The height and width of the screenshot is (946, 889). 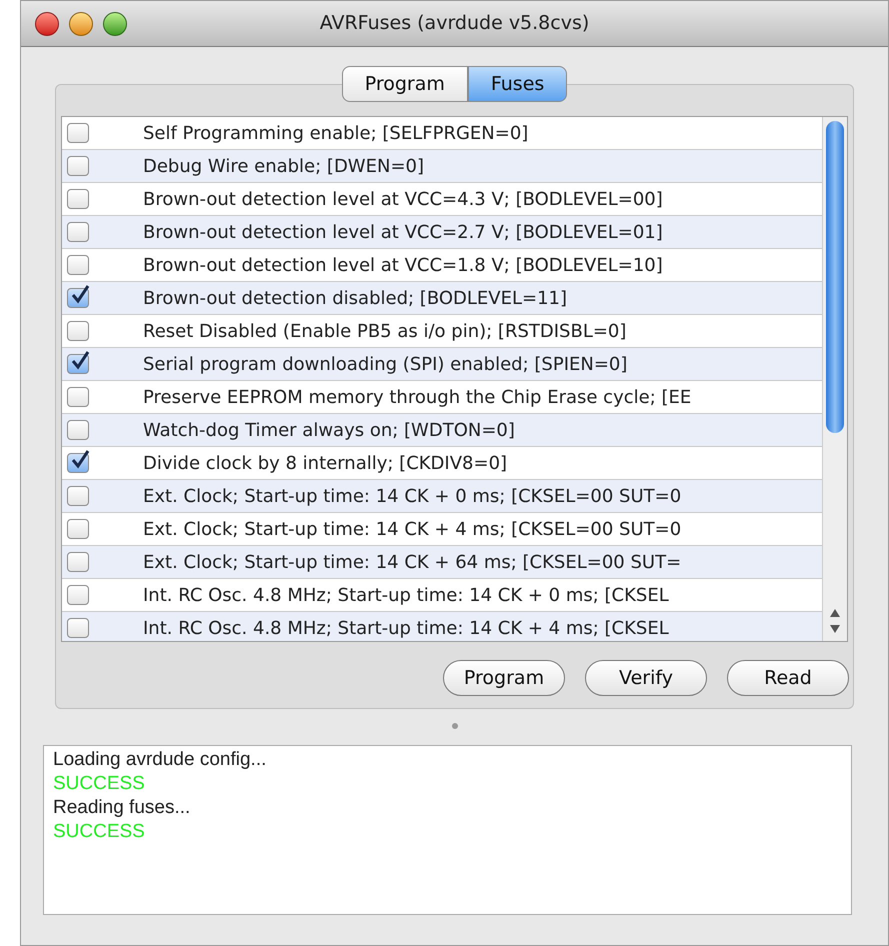 I want to click on fuse-row: Serial program downloading (SPI) enabled; [SPIEN=0], so click(x=442, y=364).